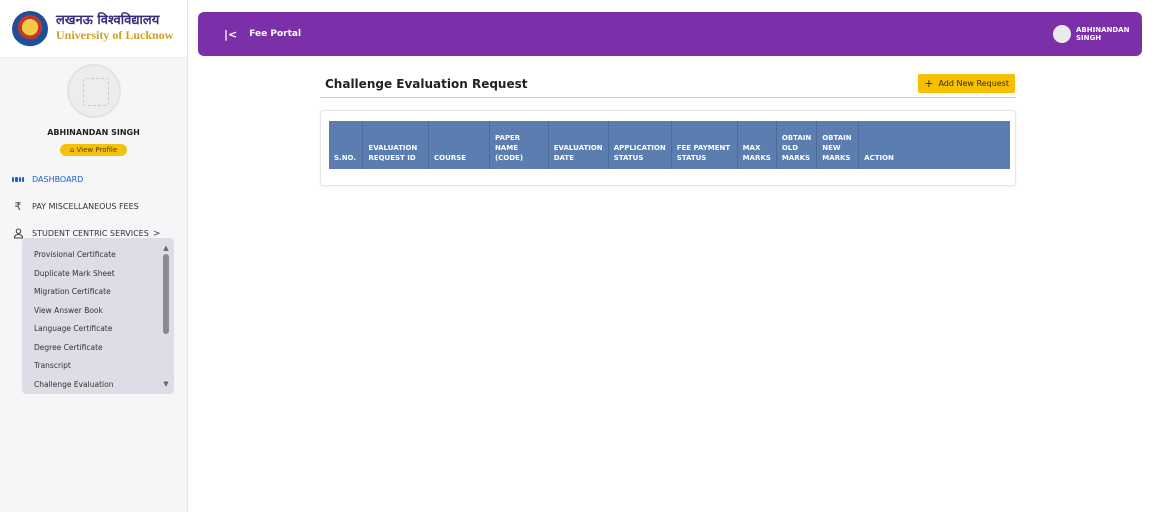 Image resolution: width=1154 pixels, height=512 pixels. Describe the element at coordinates (90, 233) in the screenshot. I see `sidebar-item-label: STUDENT CENTRIC SERVICES` at that location.